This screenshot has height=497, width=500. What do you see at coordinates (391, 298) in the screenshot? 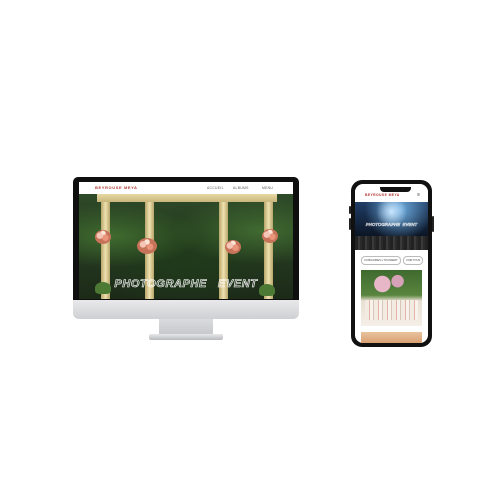
I see `gallery-photo` at bounding box center [391, 298].